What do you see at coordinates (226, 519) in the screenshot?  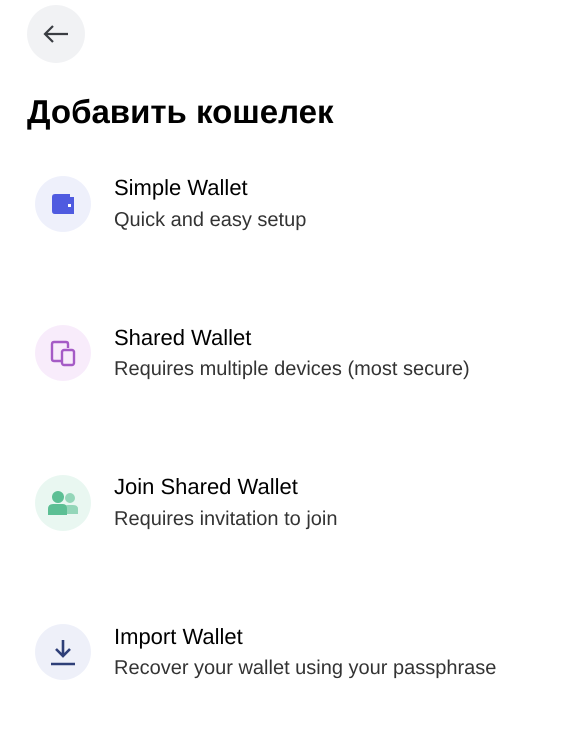 I see `option-subtitle: Requires invitation to join` at bounding box center [226, 519].